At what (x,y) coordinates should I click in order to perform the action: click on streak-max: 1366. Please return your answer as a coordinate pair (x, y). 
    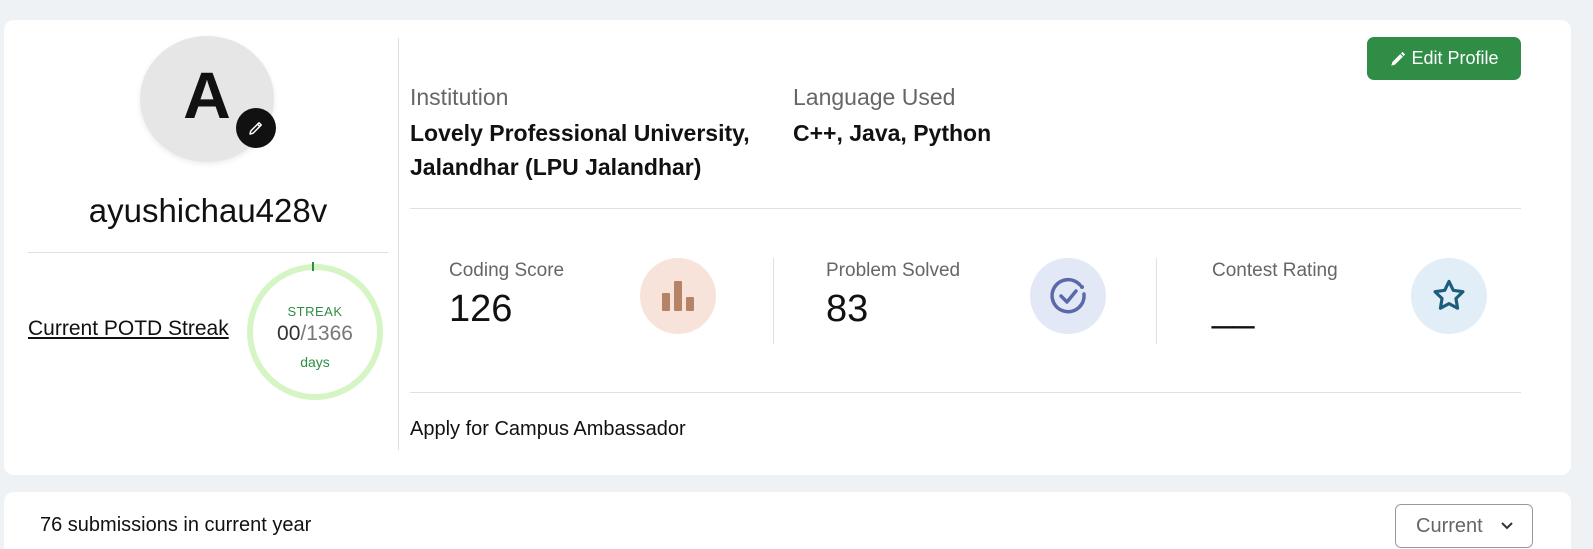
    Looking at the image, I should click on (329, 333).